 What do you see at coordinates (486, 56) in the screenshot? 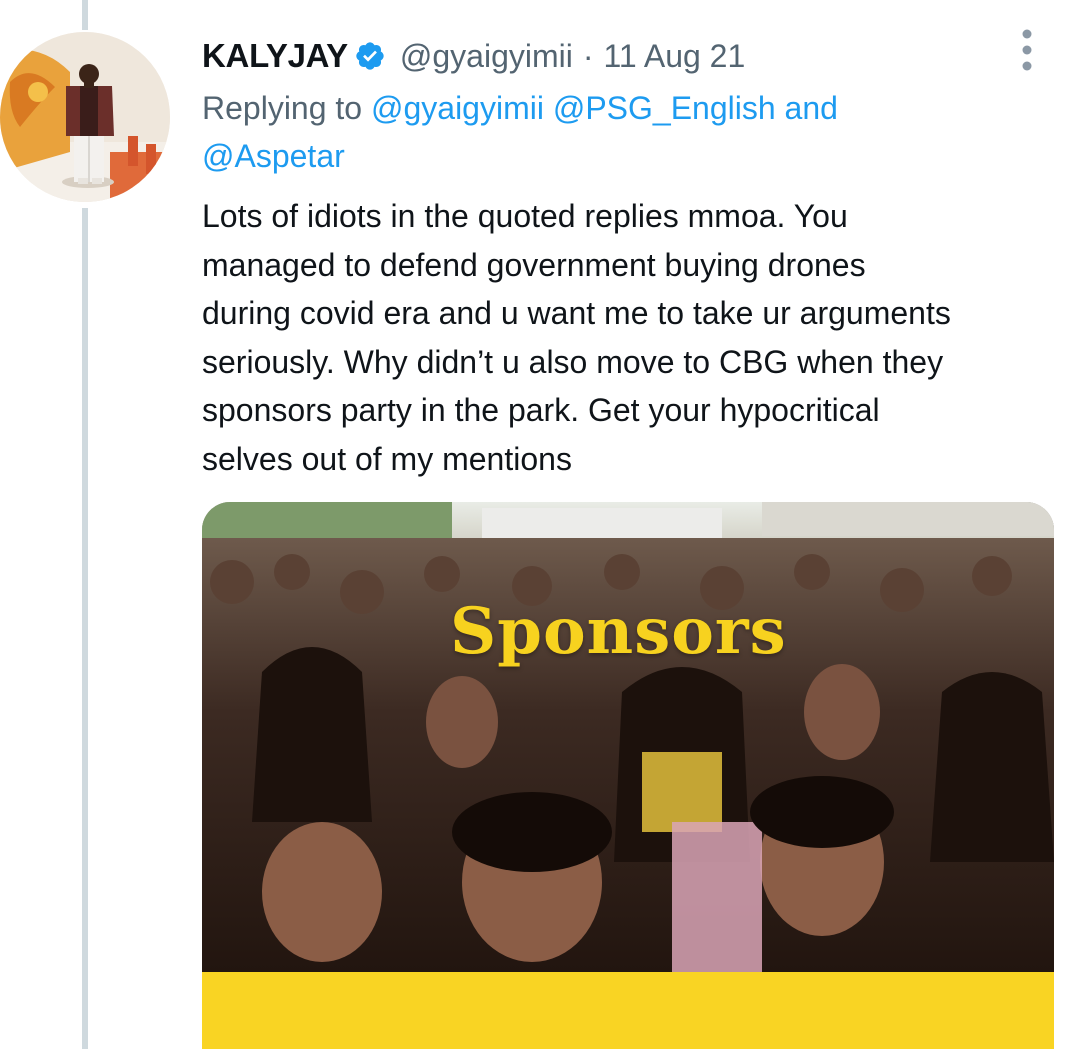
I see `user-handle: @gyaigyimii` at bounding box center [486, 56].